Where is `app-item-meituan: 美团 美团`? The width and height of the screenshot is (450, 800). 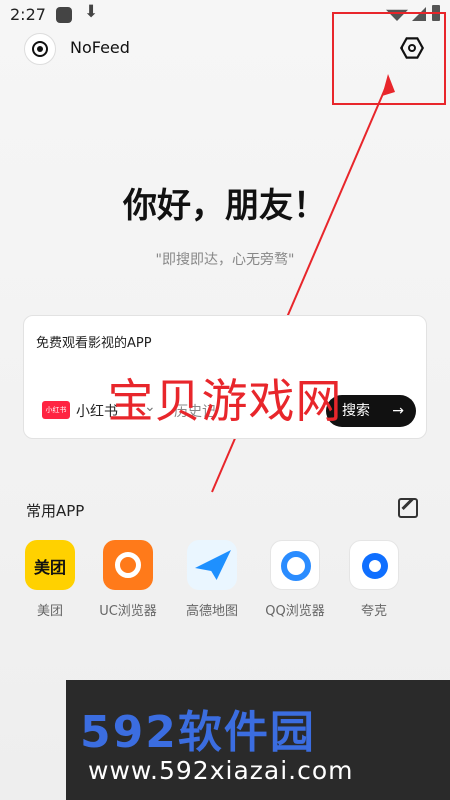
app-item-meituan: 美团 美团 is located at coordinates (50, 579).